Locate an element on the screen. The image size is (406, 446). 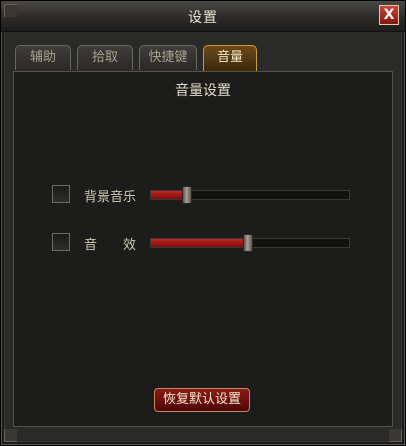
corner-ornament-top-left is located at coordinates (10, 10).